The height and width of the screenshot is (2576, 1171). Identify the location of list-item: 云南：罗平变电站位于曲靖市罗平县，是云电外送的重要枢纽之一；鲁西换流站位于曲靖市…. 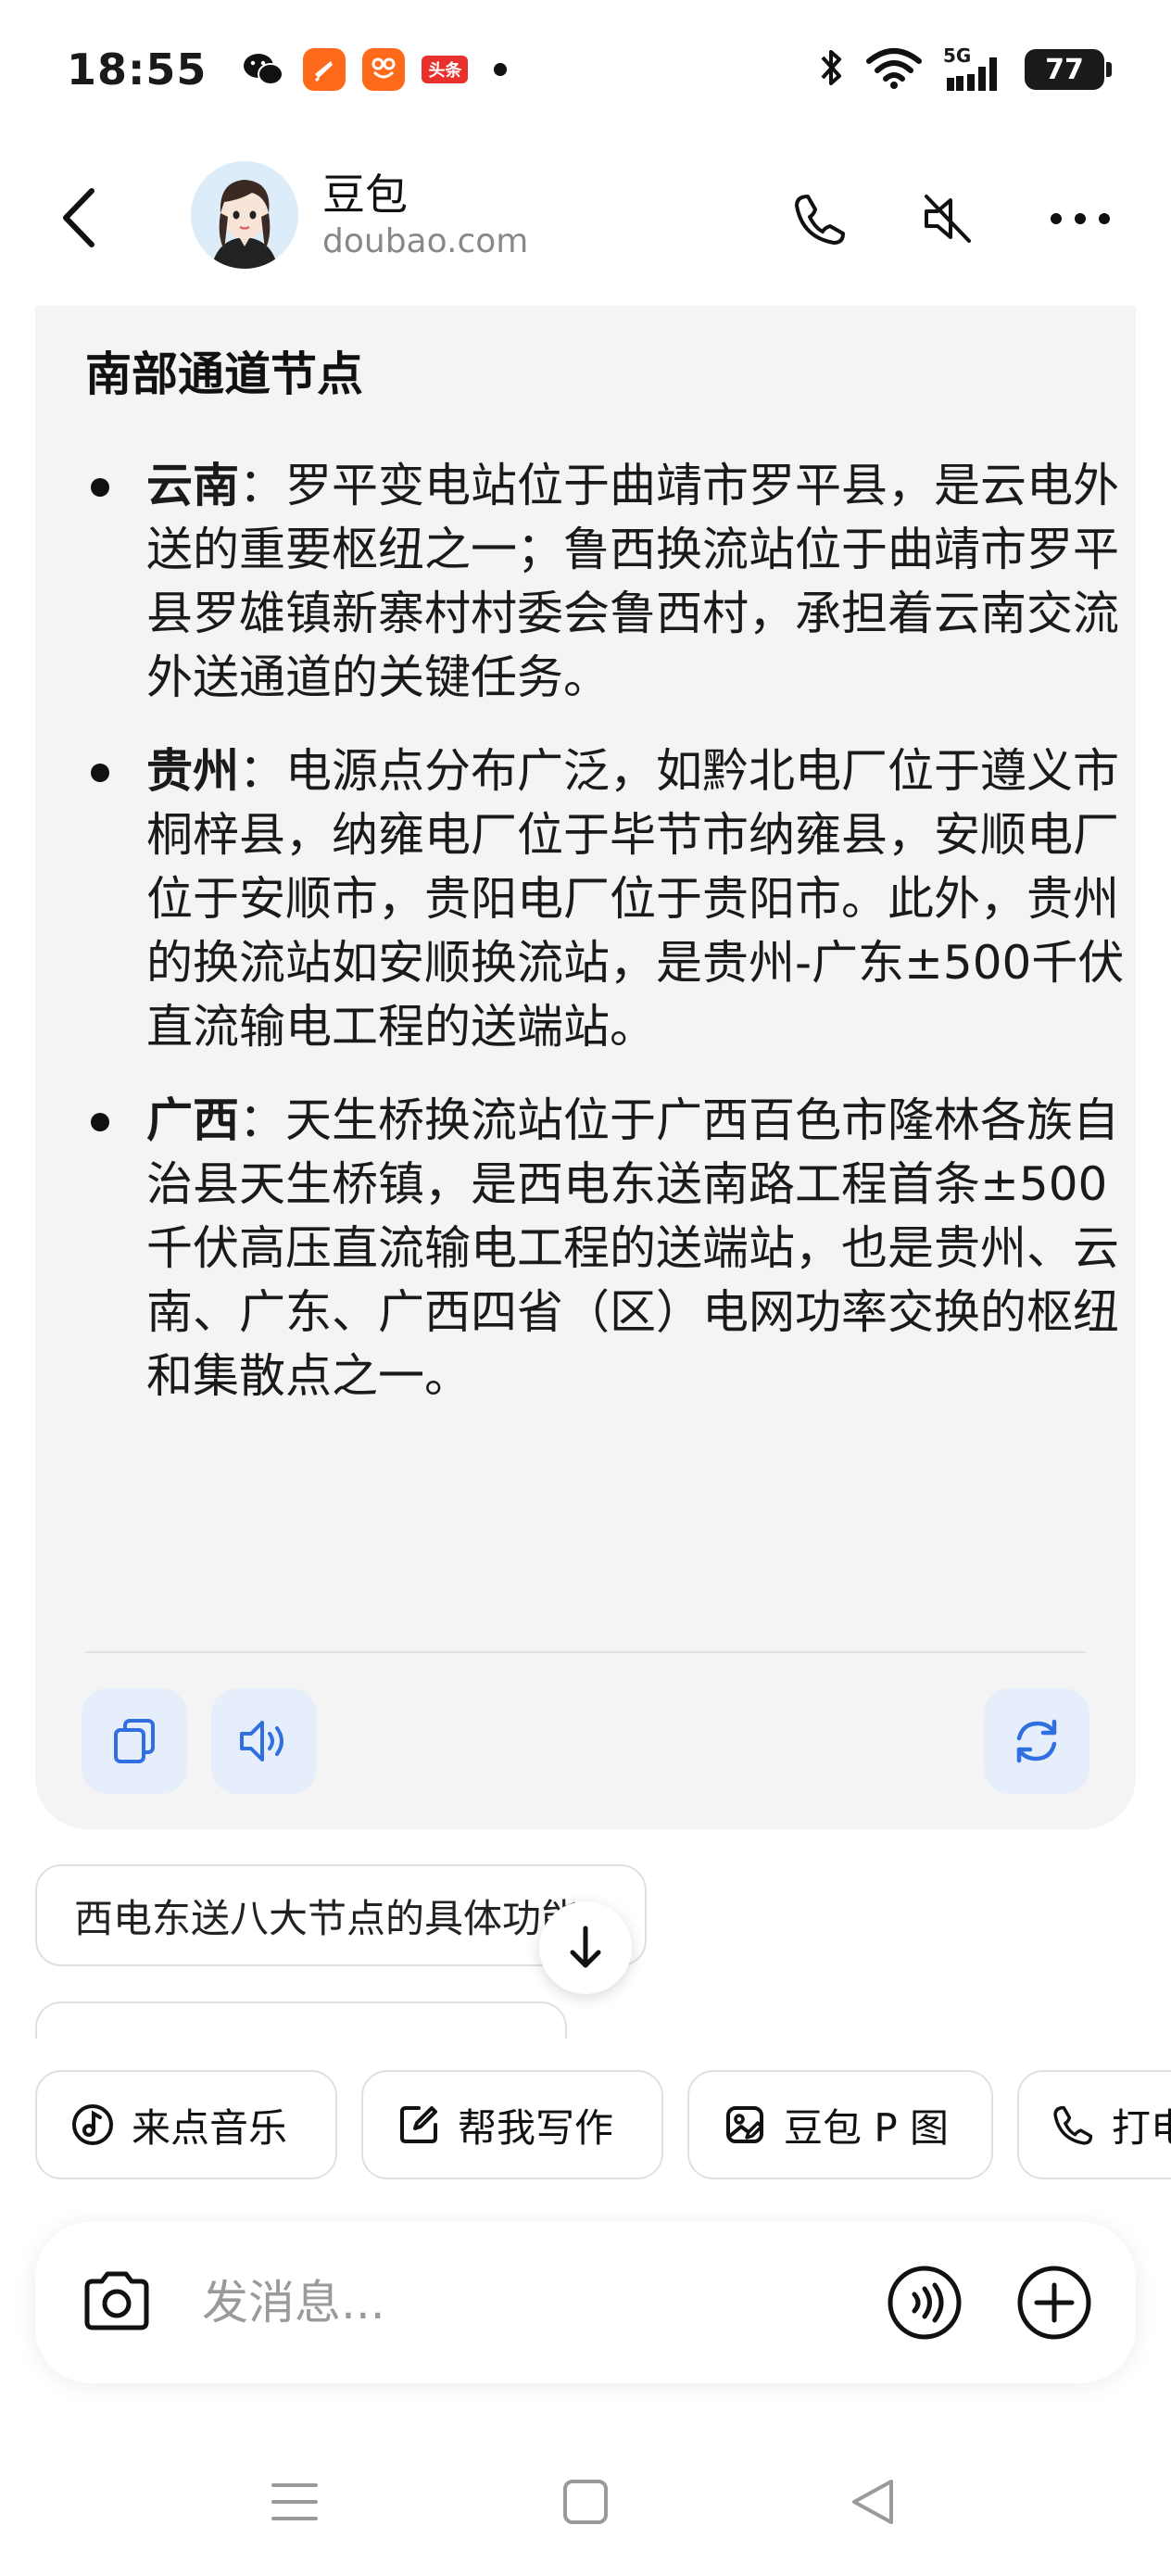
(609, 582).